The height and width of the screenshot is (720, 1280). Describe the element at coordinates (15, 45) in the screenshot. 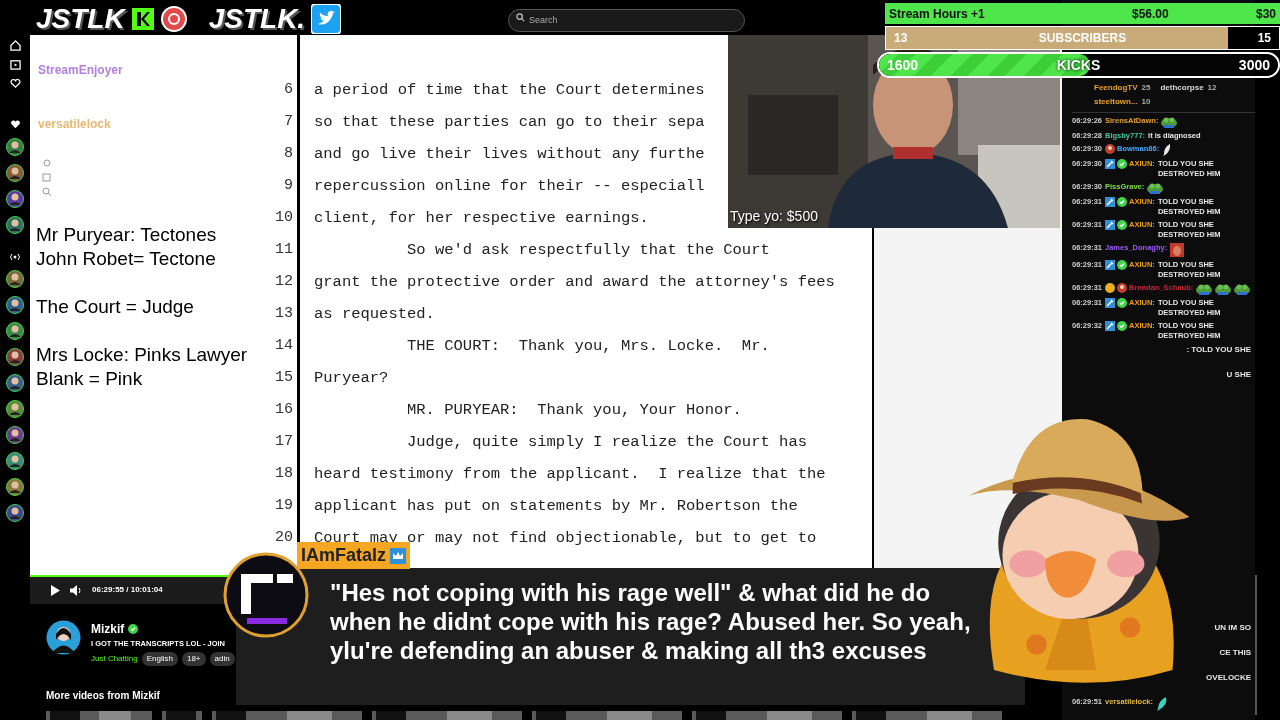

I see `home-icon` at that location.